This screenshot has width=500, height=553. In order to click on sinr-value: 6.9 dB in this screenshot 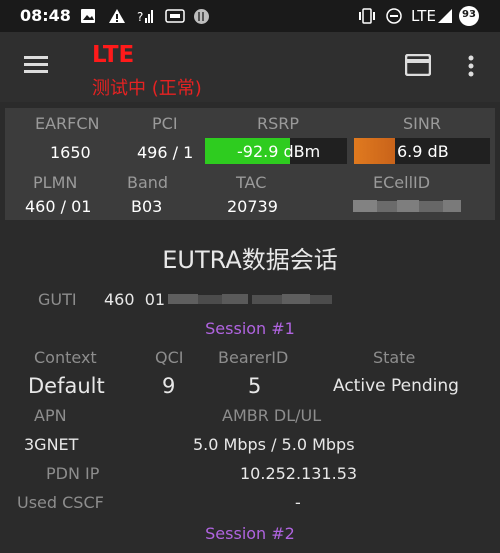, I will do `click(423, 151)`.